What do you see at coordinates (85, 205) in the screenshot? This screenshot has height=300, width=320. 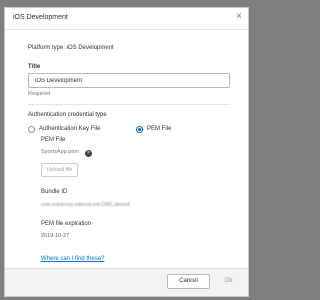 I see `bundle-id-value: com.crackcorp.internal.ent.CNIC.demo4` at bounding box center [85, 205].